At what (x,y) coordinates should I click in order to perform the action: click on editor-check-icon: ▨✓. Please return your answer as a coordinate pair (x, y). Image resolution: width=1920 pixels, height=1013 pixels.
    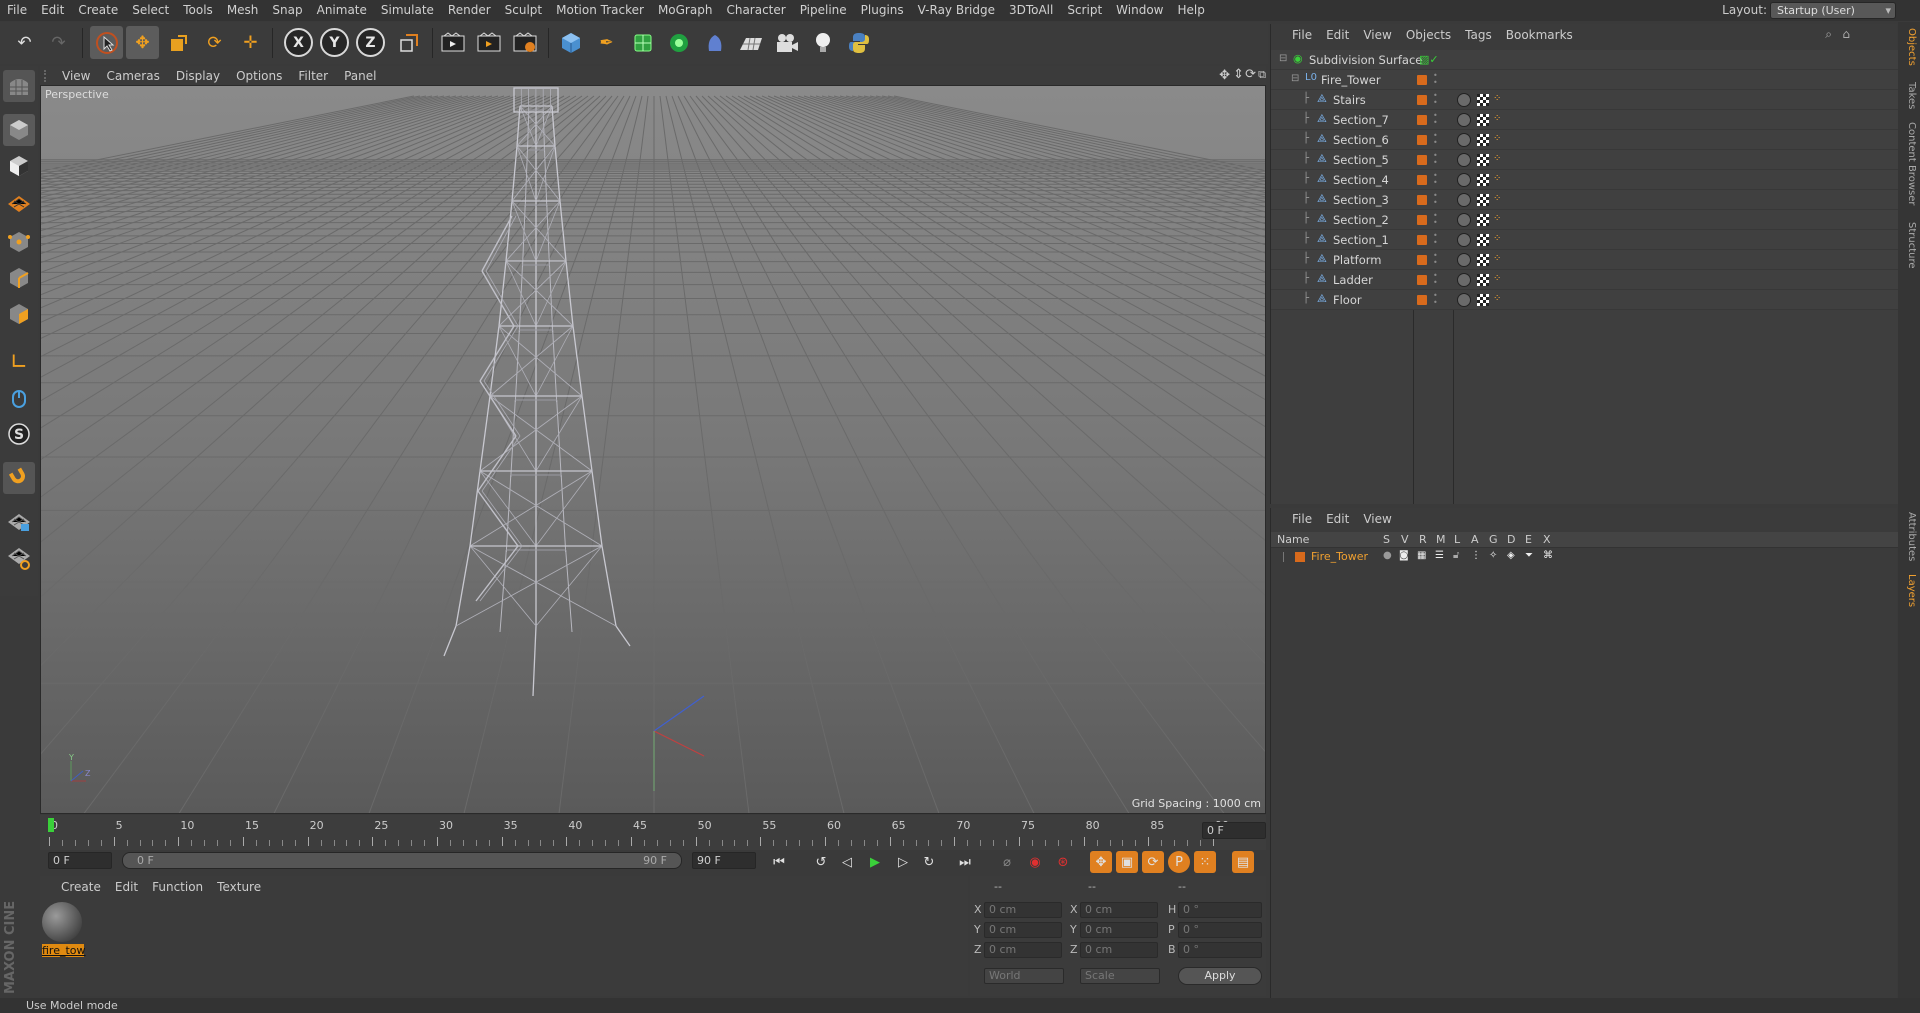
    Looking at the image, I should click on (1429, 59).